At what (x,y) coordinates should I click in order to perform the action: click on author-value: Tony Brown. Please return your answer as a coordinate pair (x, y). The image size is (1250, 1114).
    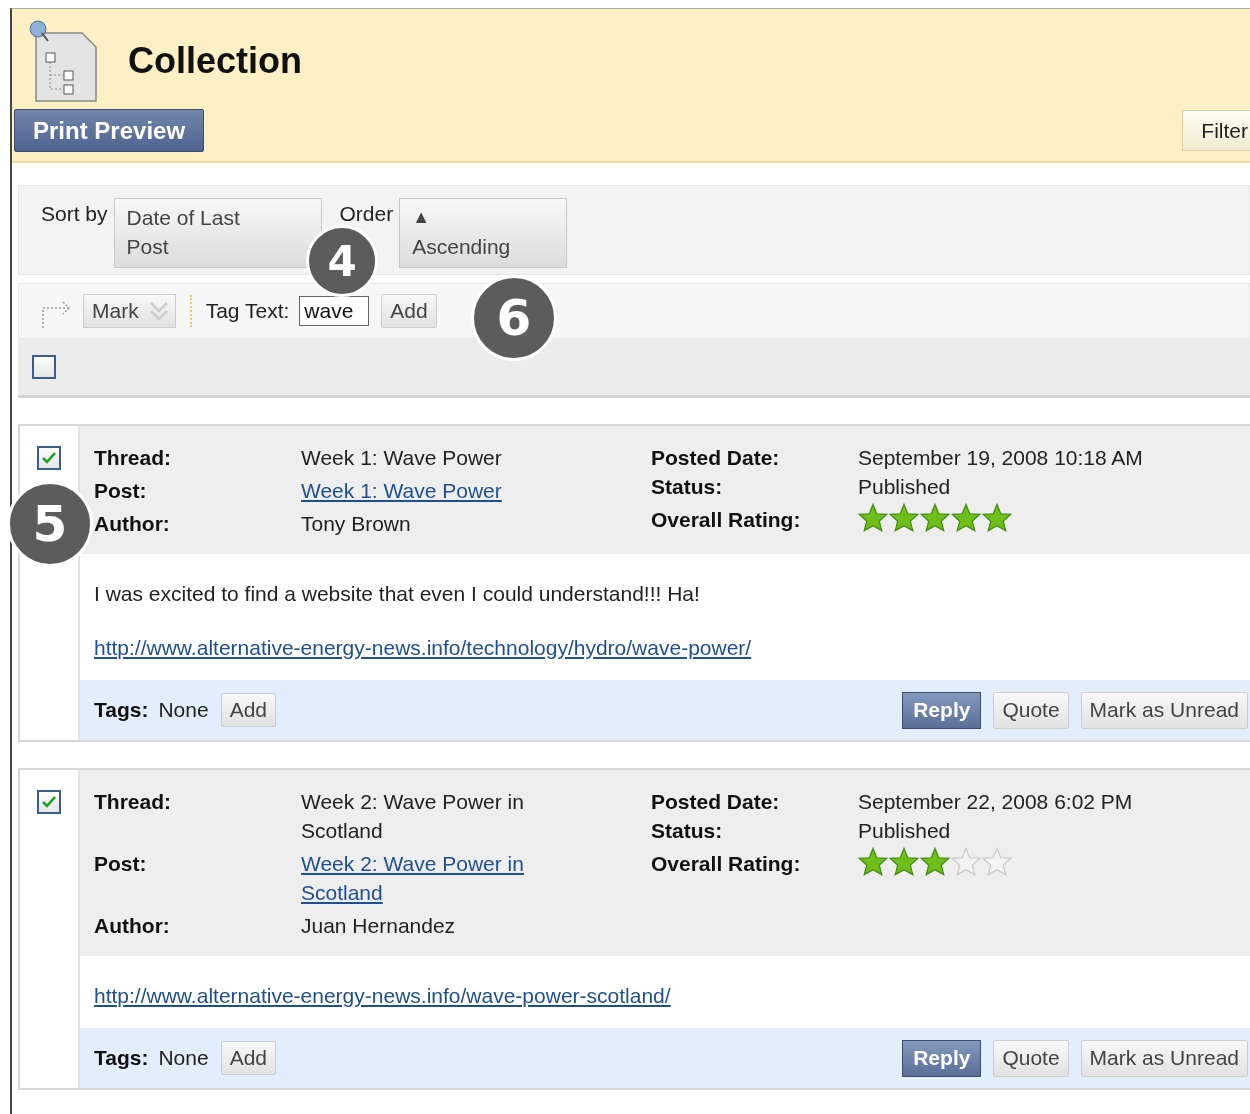
    Looking at the image, I should click on (356, 524).